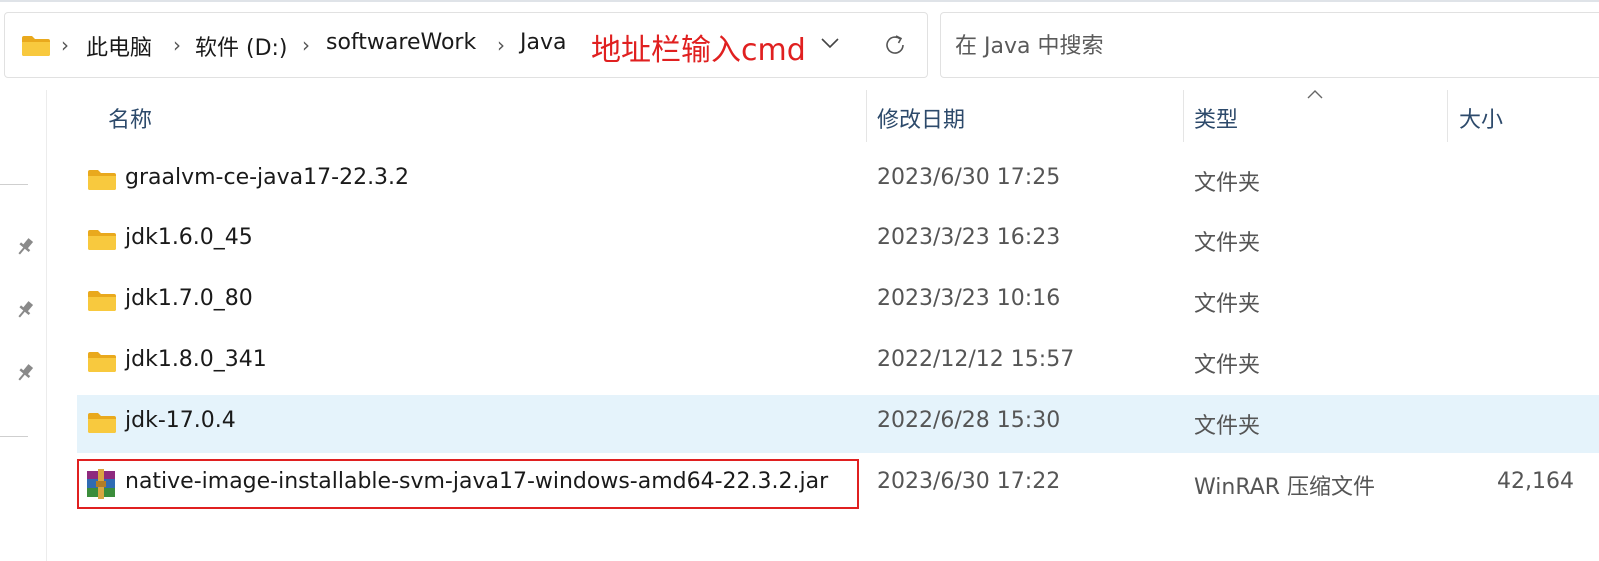  I want to click on file-row: jdk1.8.0_341 2022/12/12 15:57 文件夹, so click(838, 363).